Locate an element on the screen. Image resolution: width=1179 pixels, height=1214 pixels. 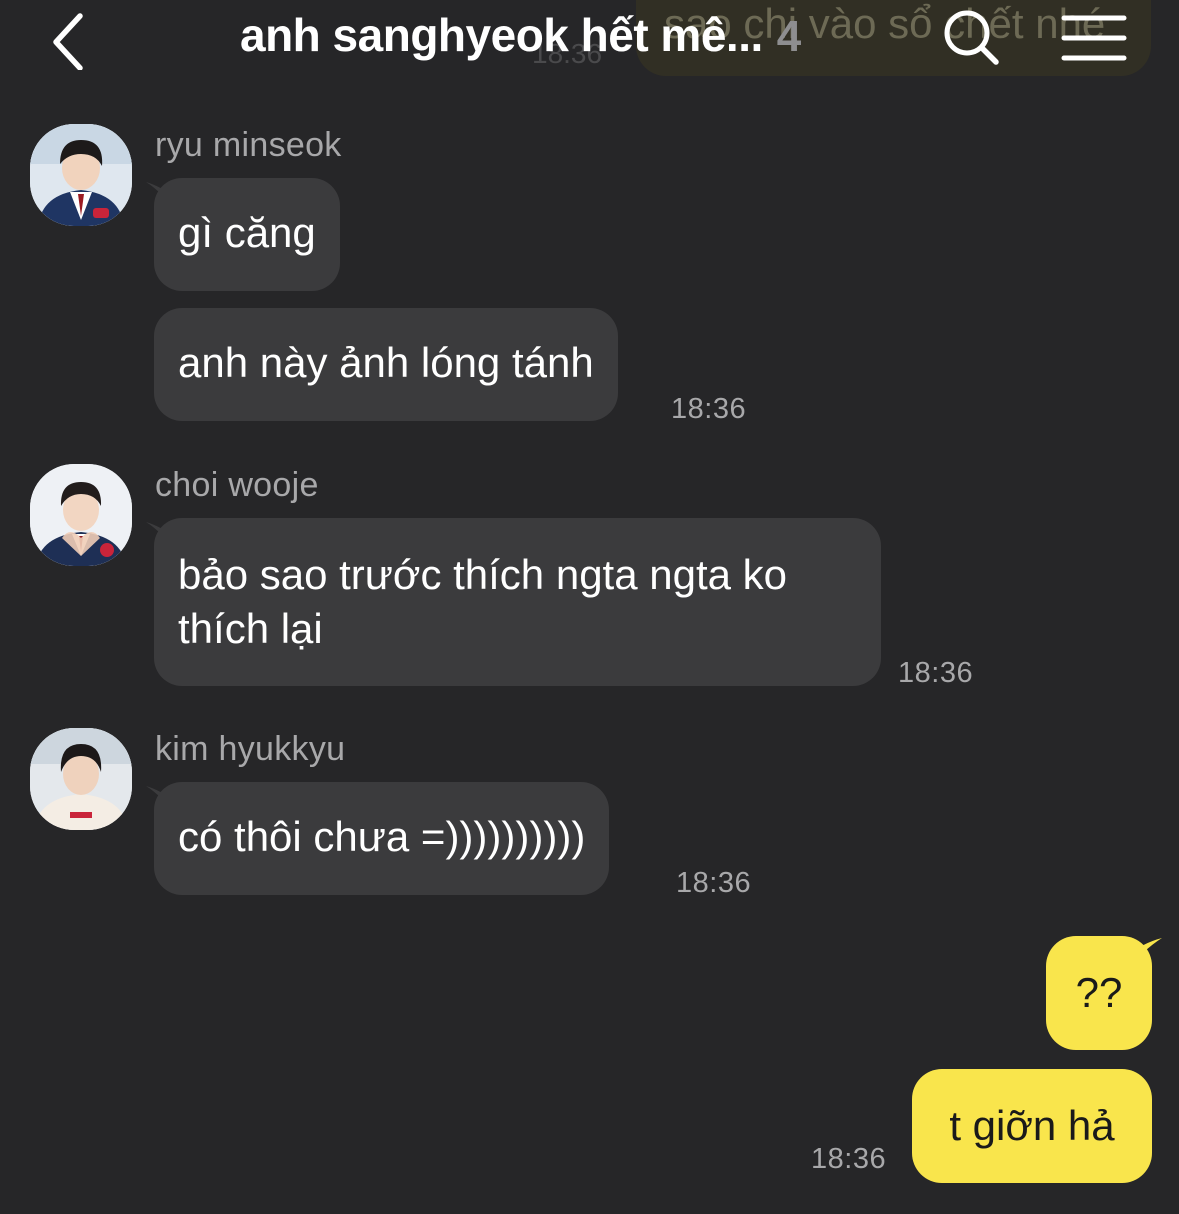
message-text: ?? is located at coordinates (1099, 992).